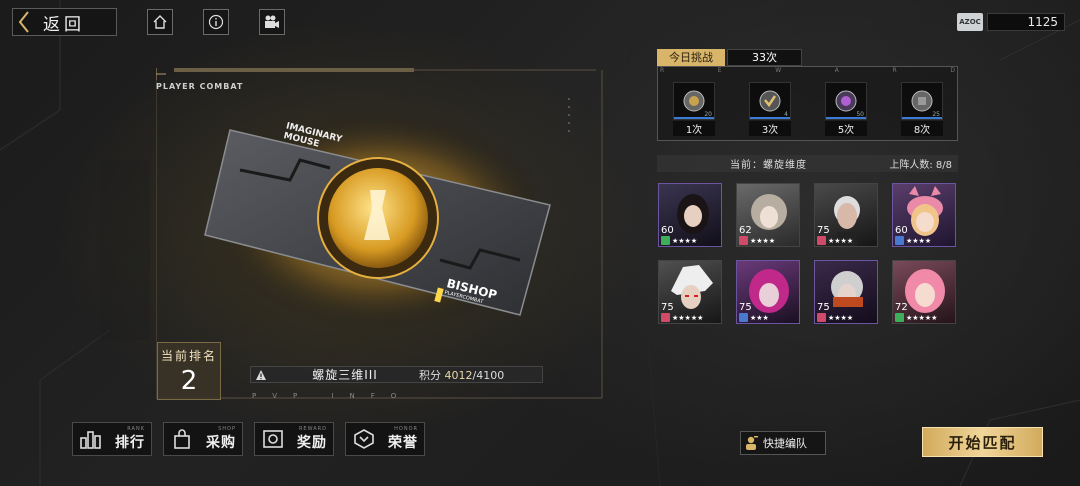 This screenshot has width=1080, height=486. What do you see at coordinates (377, 220) in the screenshot?
I see `rank-card` at bounding box center [377, 220].